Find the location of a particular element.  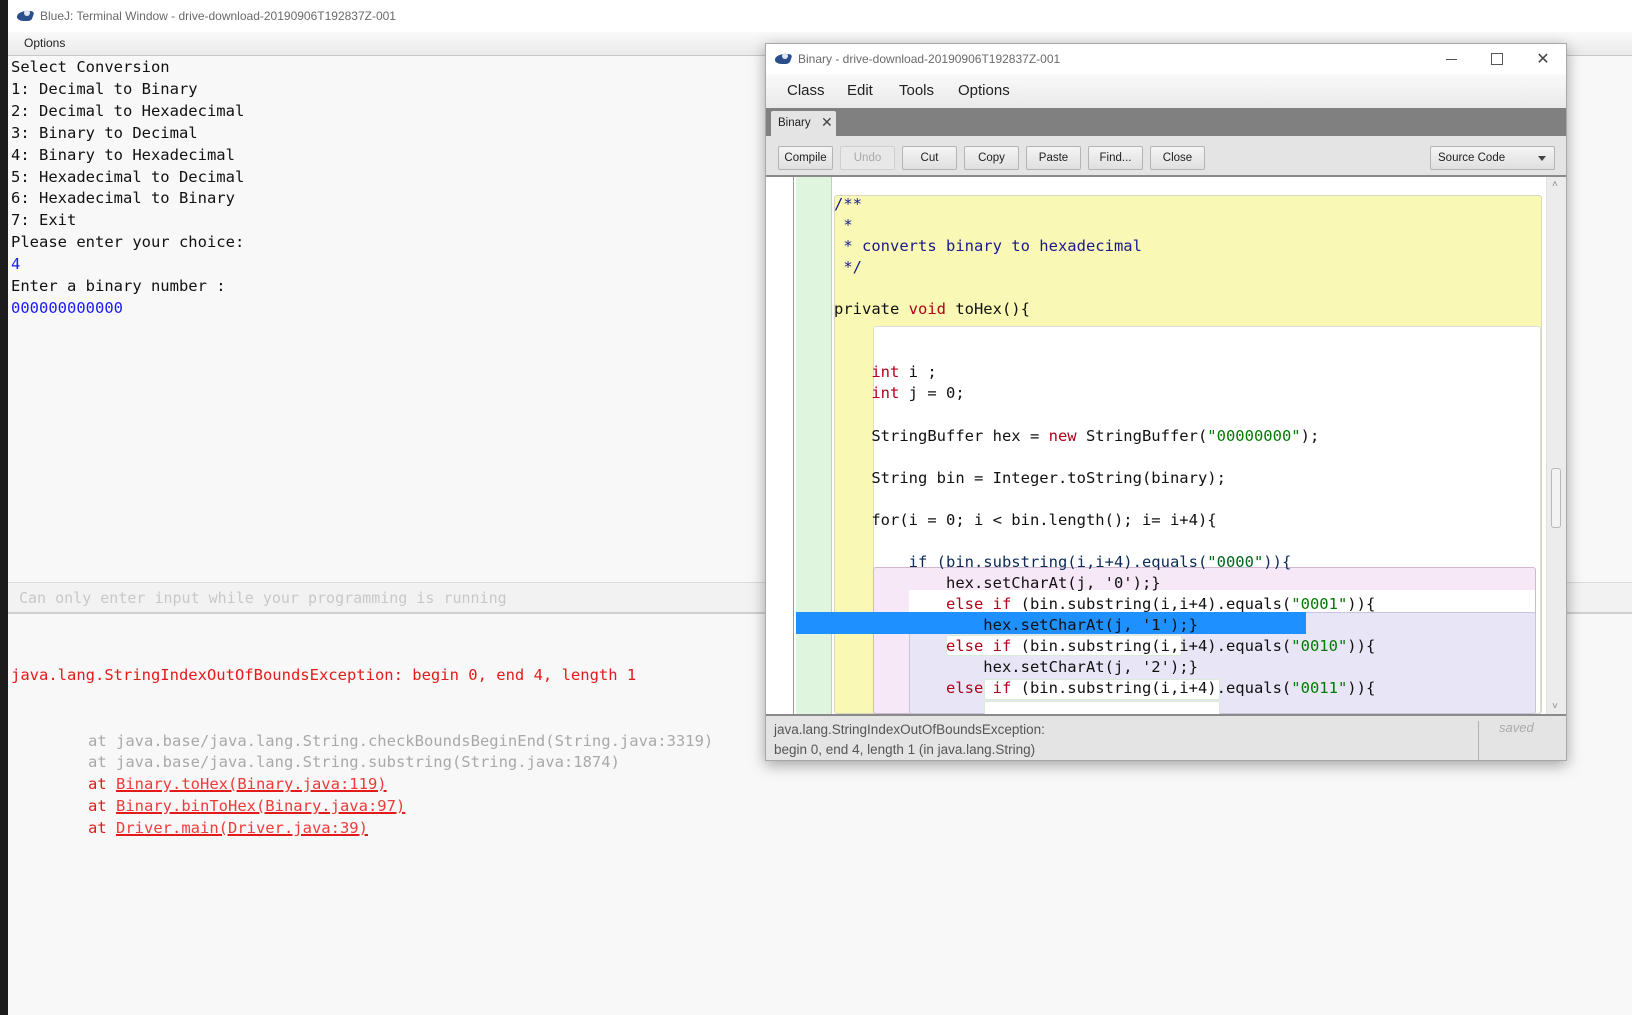

code-token: new is located at coordinates (1062, 435).